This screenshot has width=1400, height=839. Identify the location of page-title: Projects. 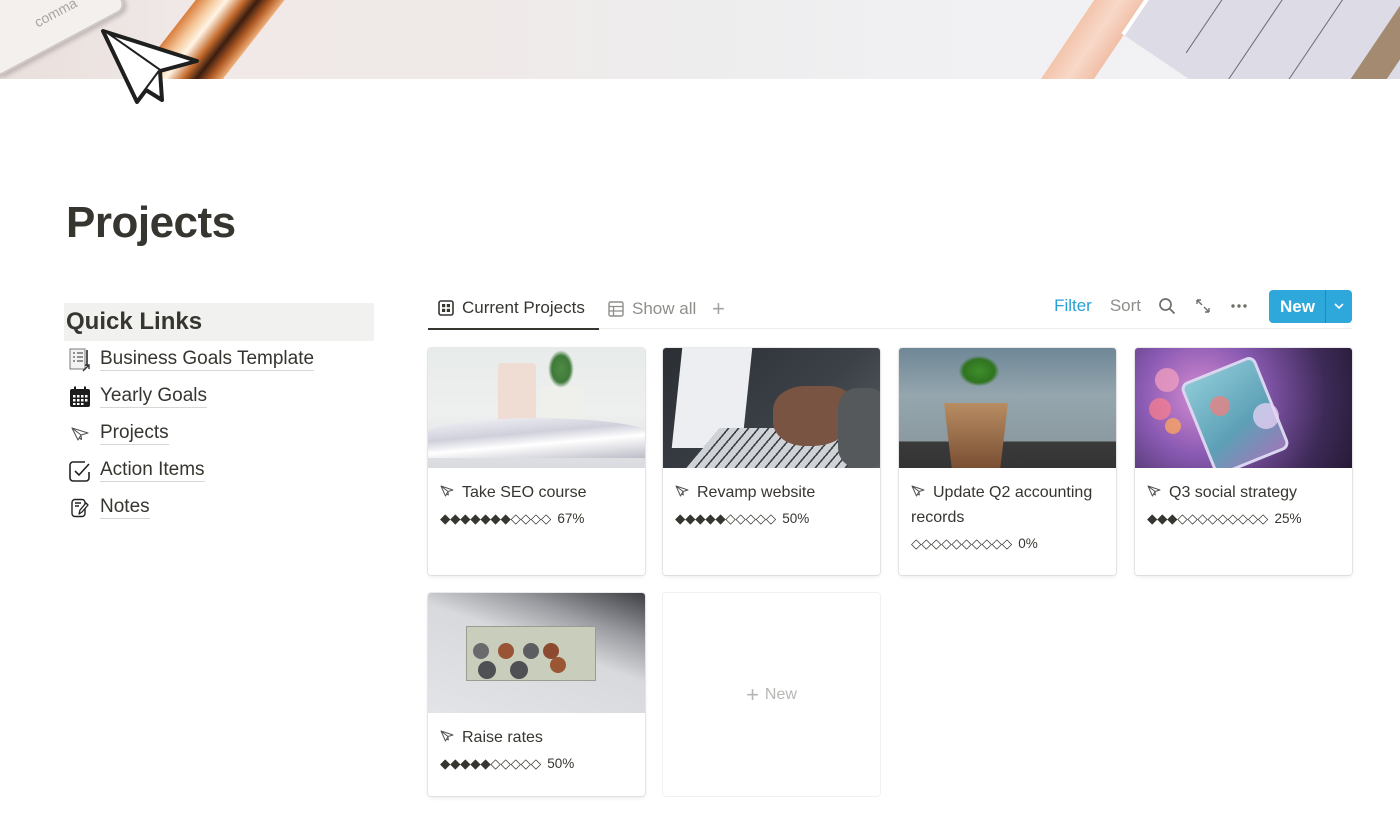
(151, 223).